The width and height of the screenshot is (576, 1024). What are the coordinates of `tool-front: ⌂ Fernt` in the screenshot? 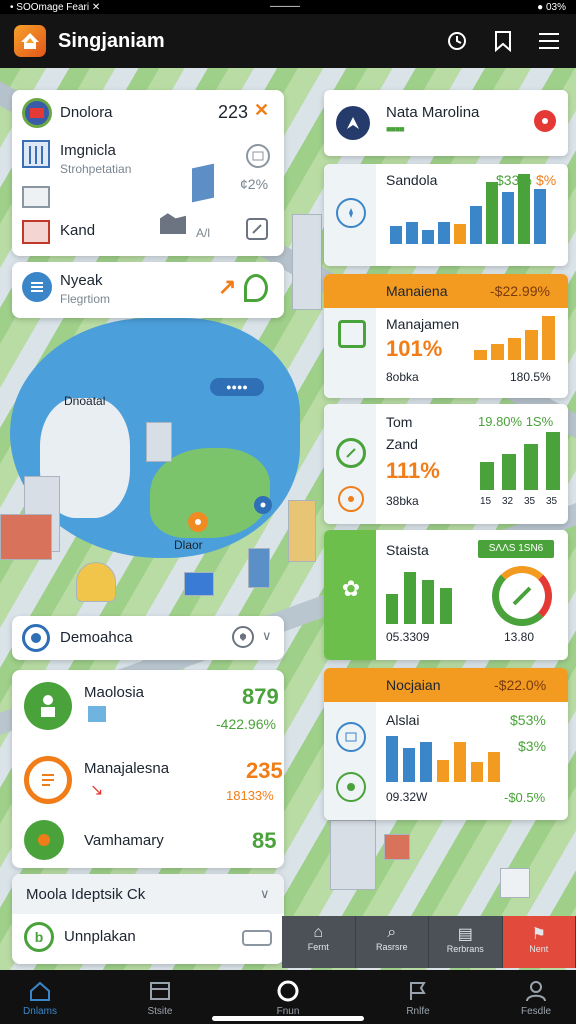 It's located at (319, 942).